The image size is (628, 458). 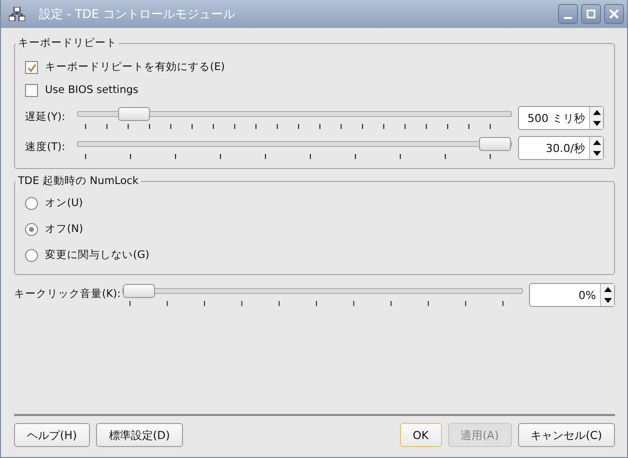 I want to click on dialog-button: ヘルプ(H), so click(x=52, y=435).